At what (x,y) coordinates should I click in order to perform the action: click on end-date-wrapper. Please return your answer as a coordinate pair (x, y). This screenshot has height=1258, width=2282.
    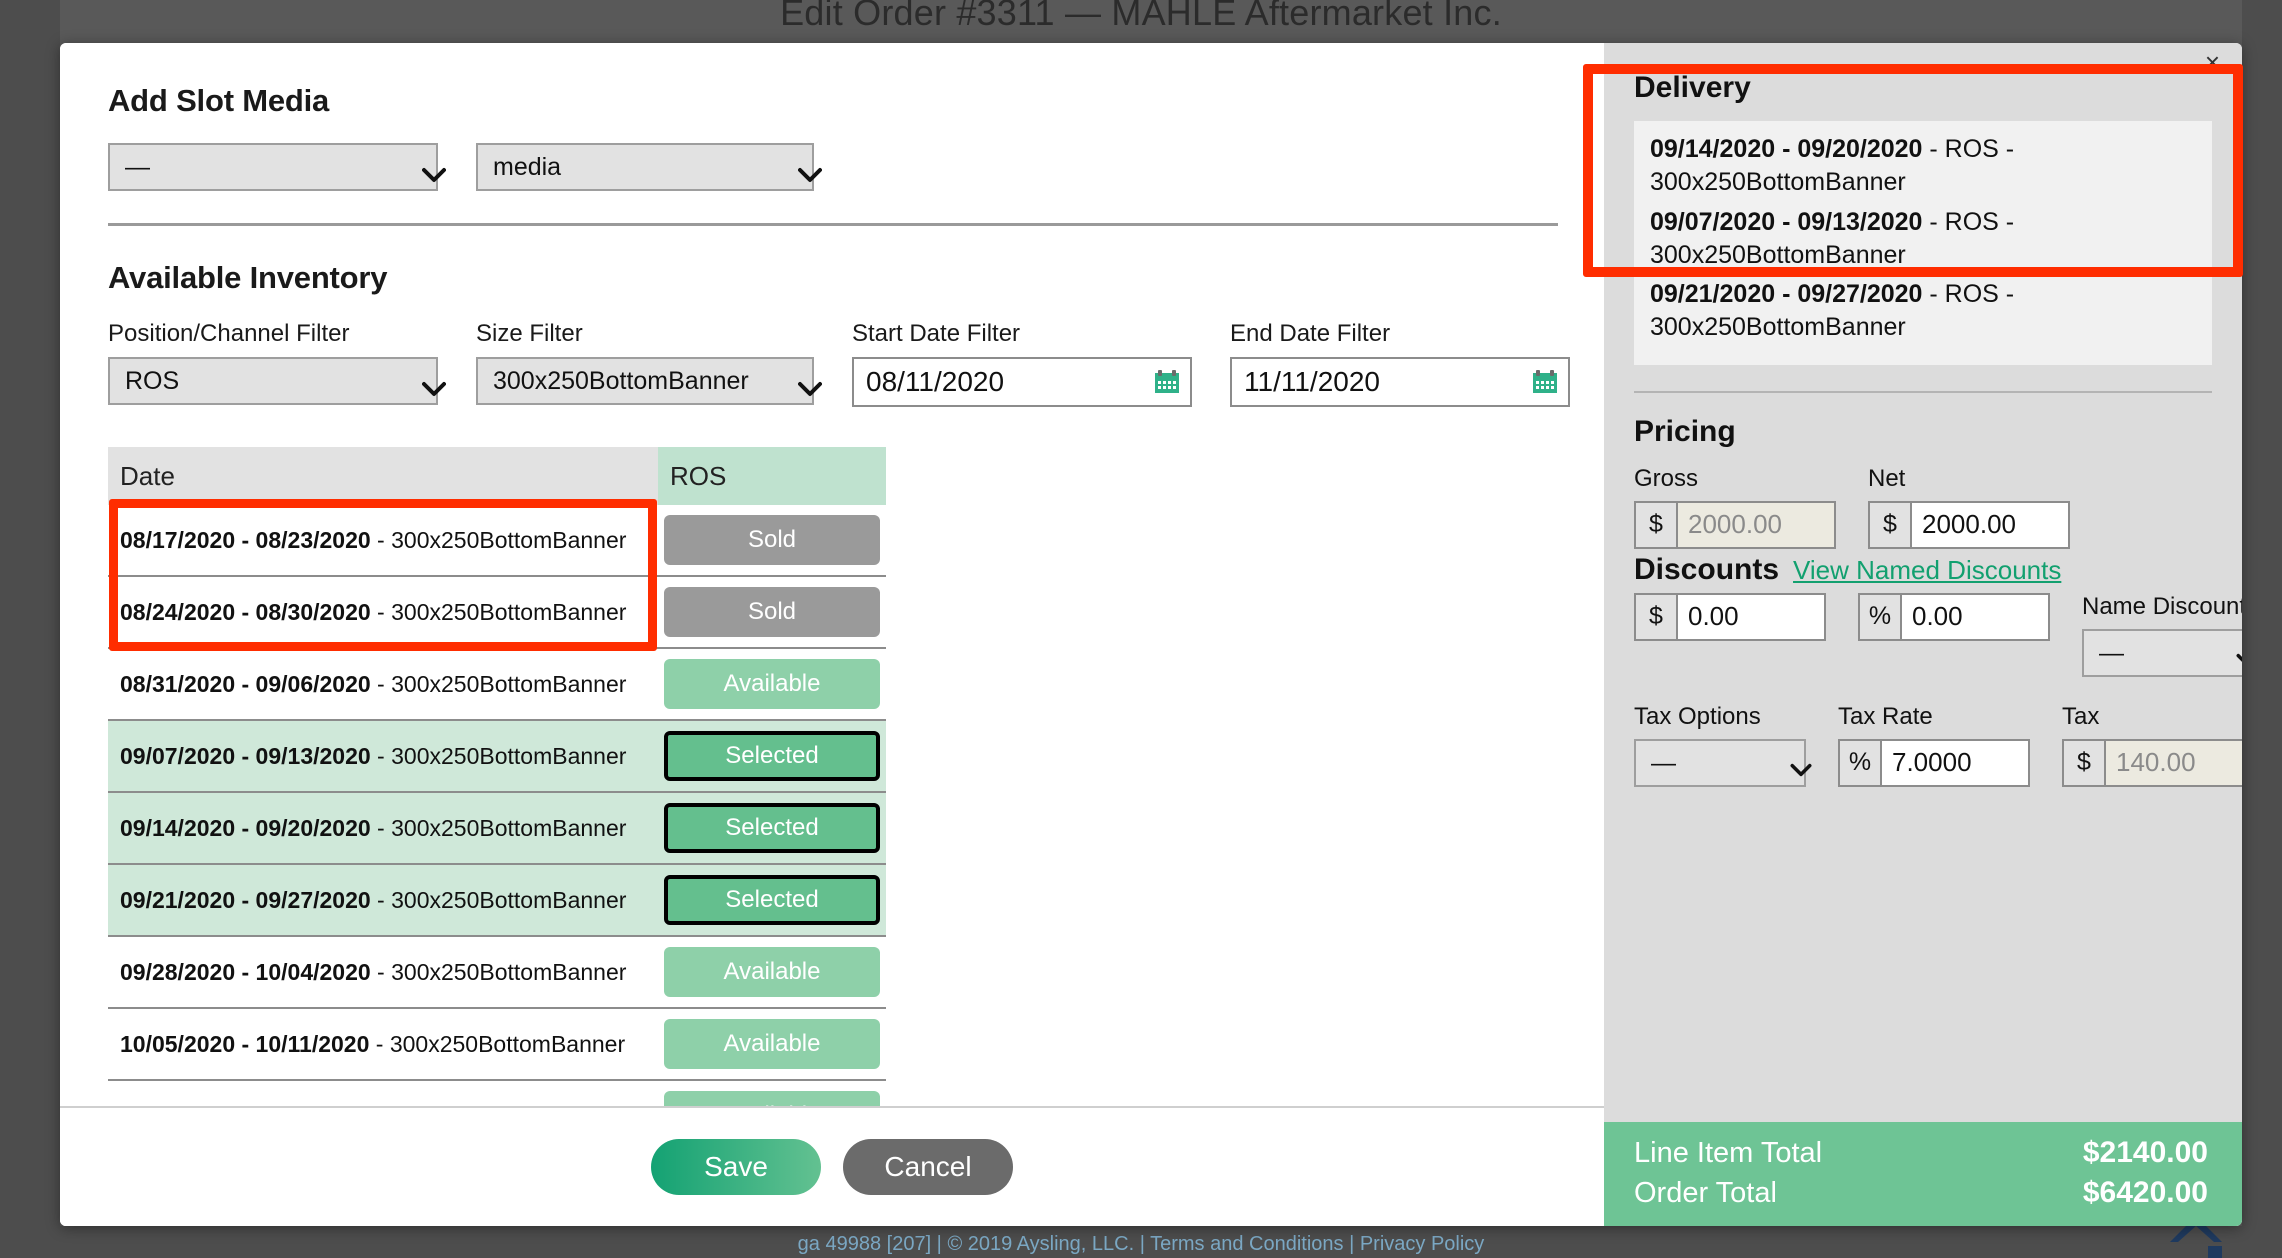
    Looking at the image, I should click on (1400, 382).